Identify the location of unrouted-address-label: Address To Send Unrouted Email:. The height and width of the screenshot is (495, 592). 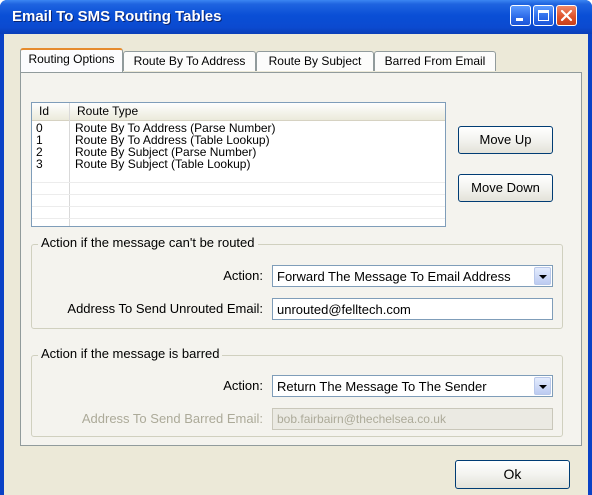
(165, 308).